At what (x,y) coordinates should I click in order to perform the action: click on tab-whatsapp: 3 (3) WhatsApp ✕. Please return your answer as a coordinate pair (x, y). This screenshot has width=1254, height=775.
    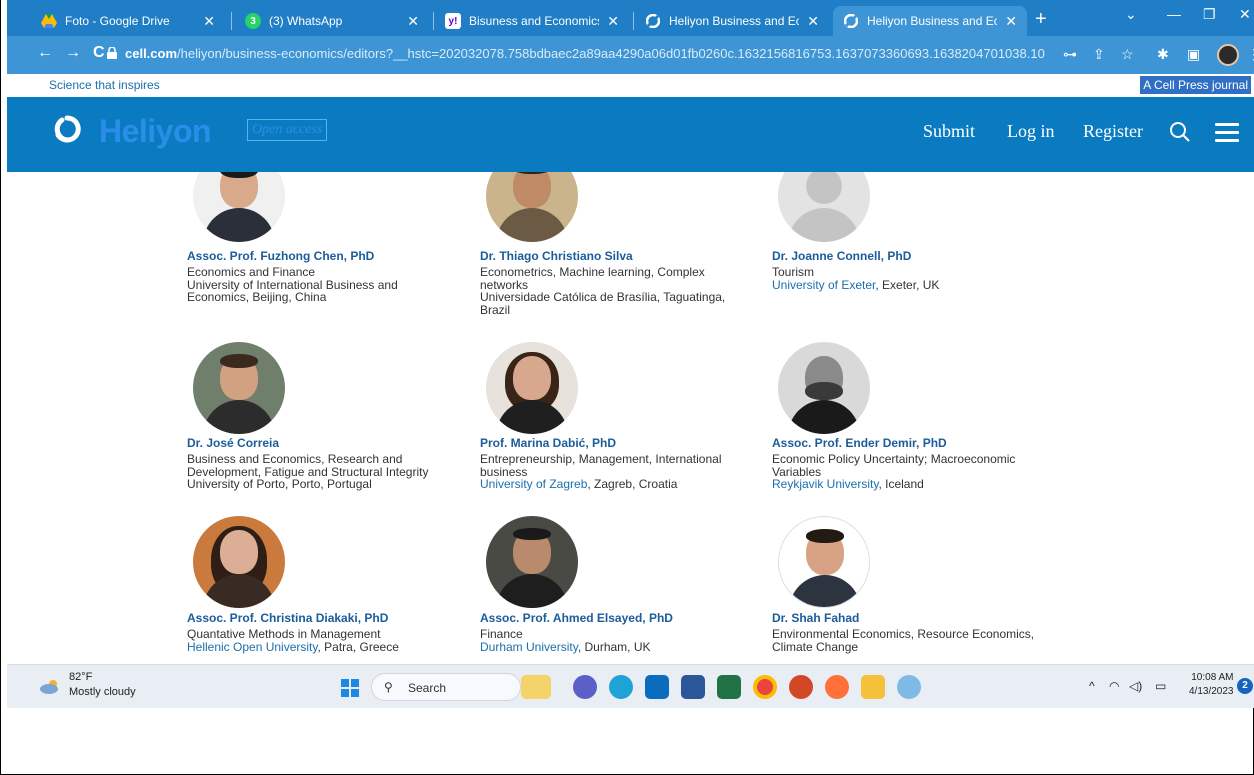
    Looking at the image, I should click on (332, 21).